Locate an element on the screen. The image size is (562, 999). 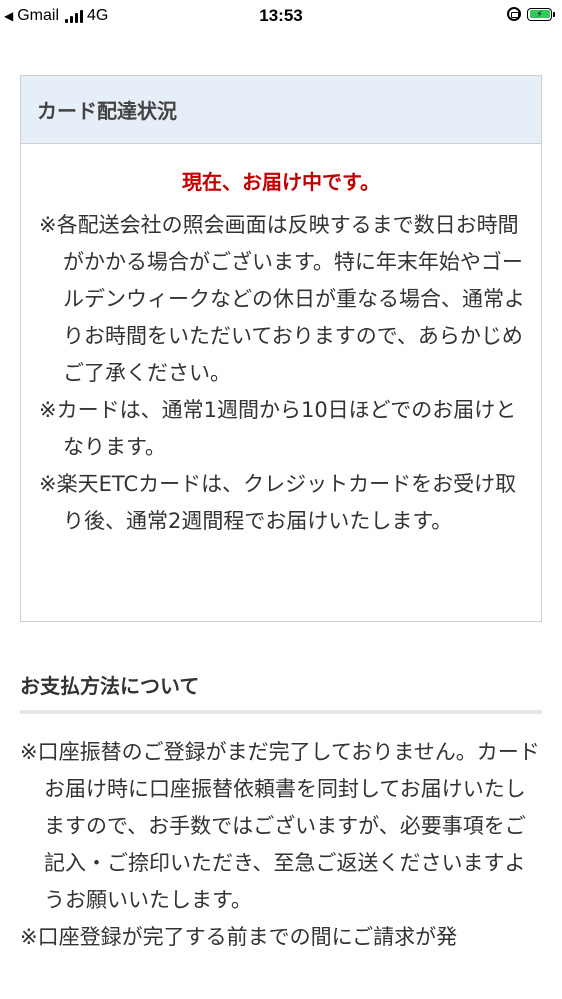
orientation-lock-icon is located at coordinates (514, 14).